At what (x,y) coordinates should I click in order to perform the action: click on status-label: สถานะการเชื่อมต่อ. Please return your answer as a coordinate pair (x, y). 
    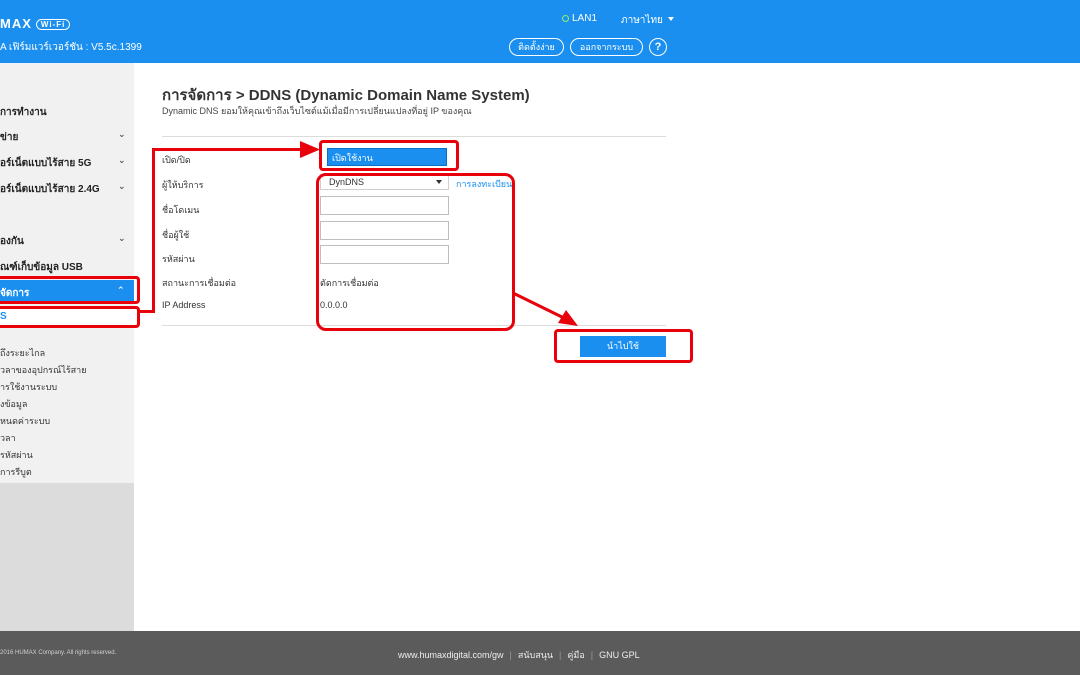
    Looking at the image, I should click on (199, 283).